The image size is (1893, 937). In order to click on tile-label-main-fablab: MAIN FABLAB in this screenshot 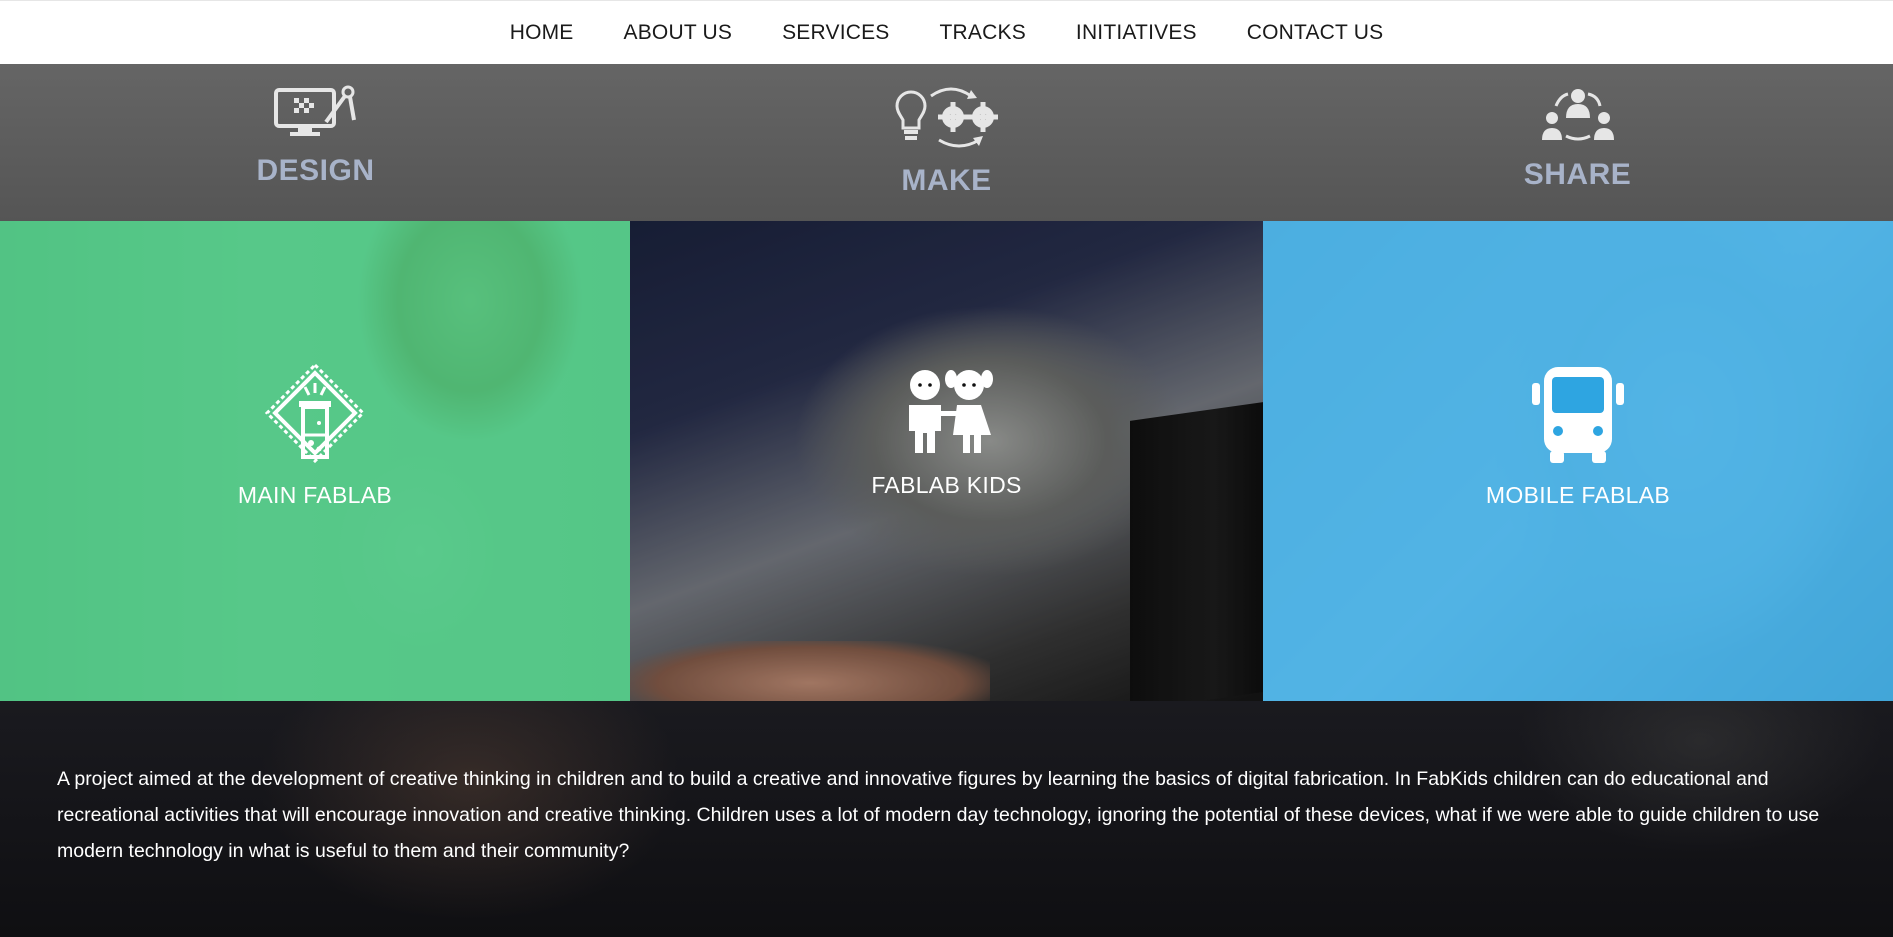, I will do `click(315, 495)`.